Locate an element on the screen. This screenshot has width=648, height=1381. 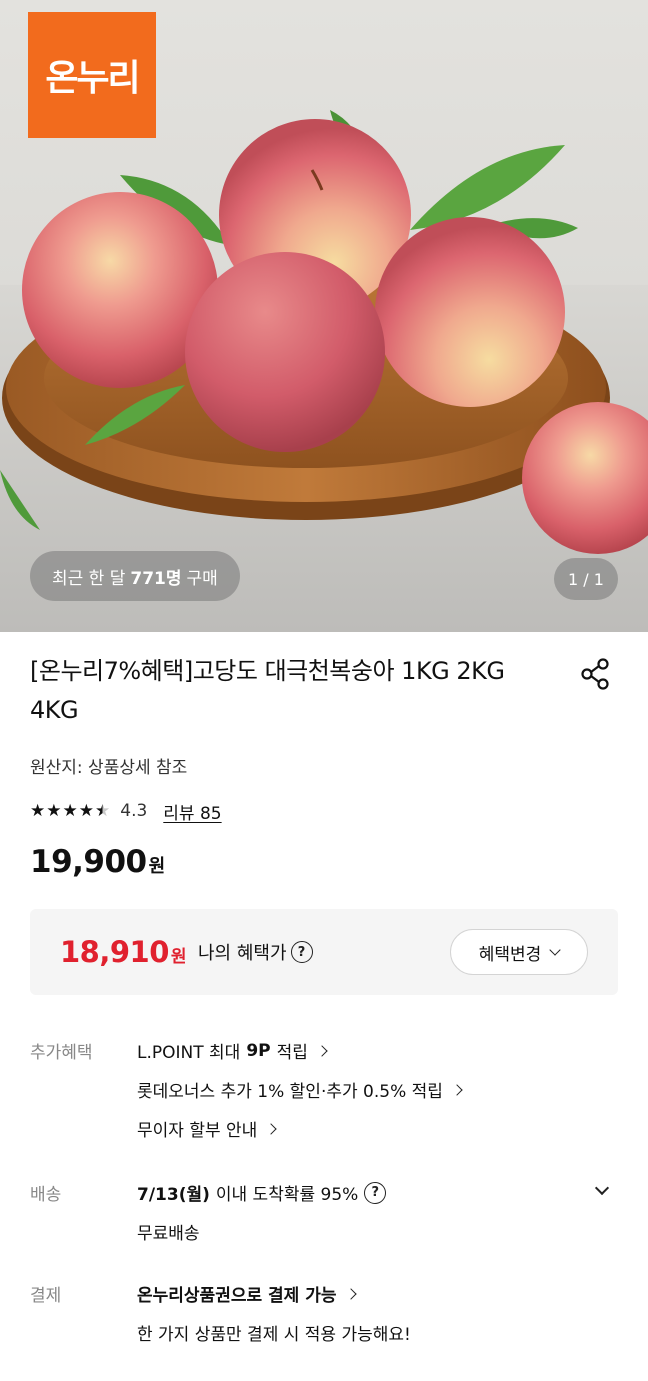
payment-note: 한 가지 상품만 결제 시 적용 가능해요! is located at coordinates (274, 1332).